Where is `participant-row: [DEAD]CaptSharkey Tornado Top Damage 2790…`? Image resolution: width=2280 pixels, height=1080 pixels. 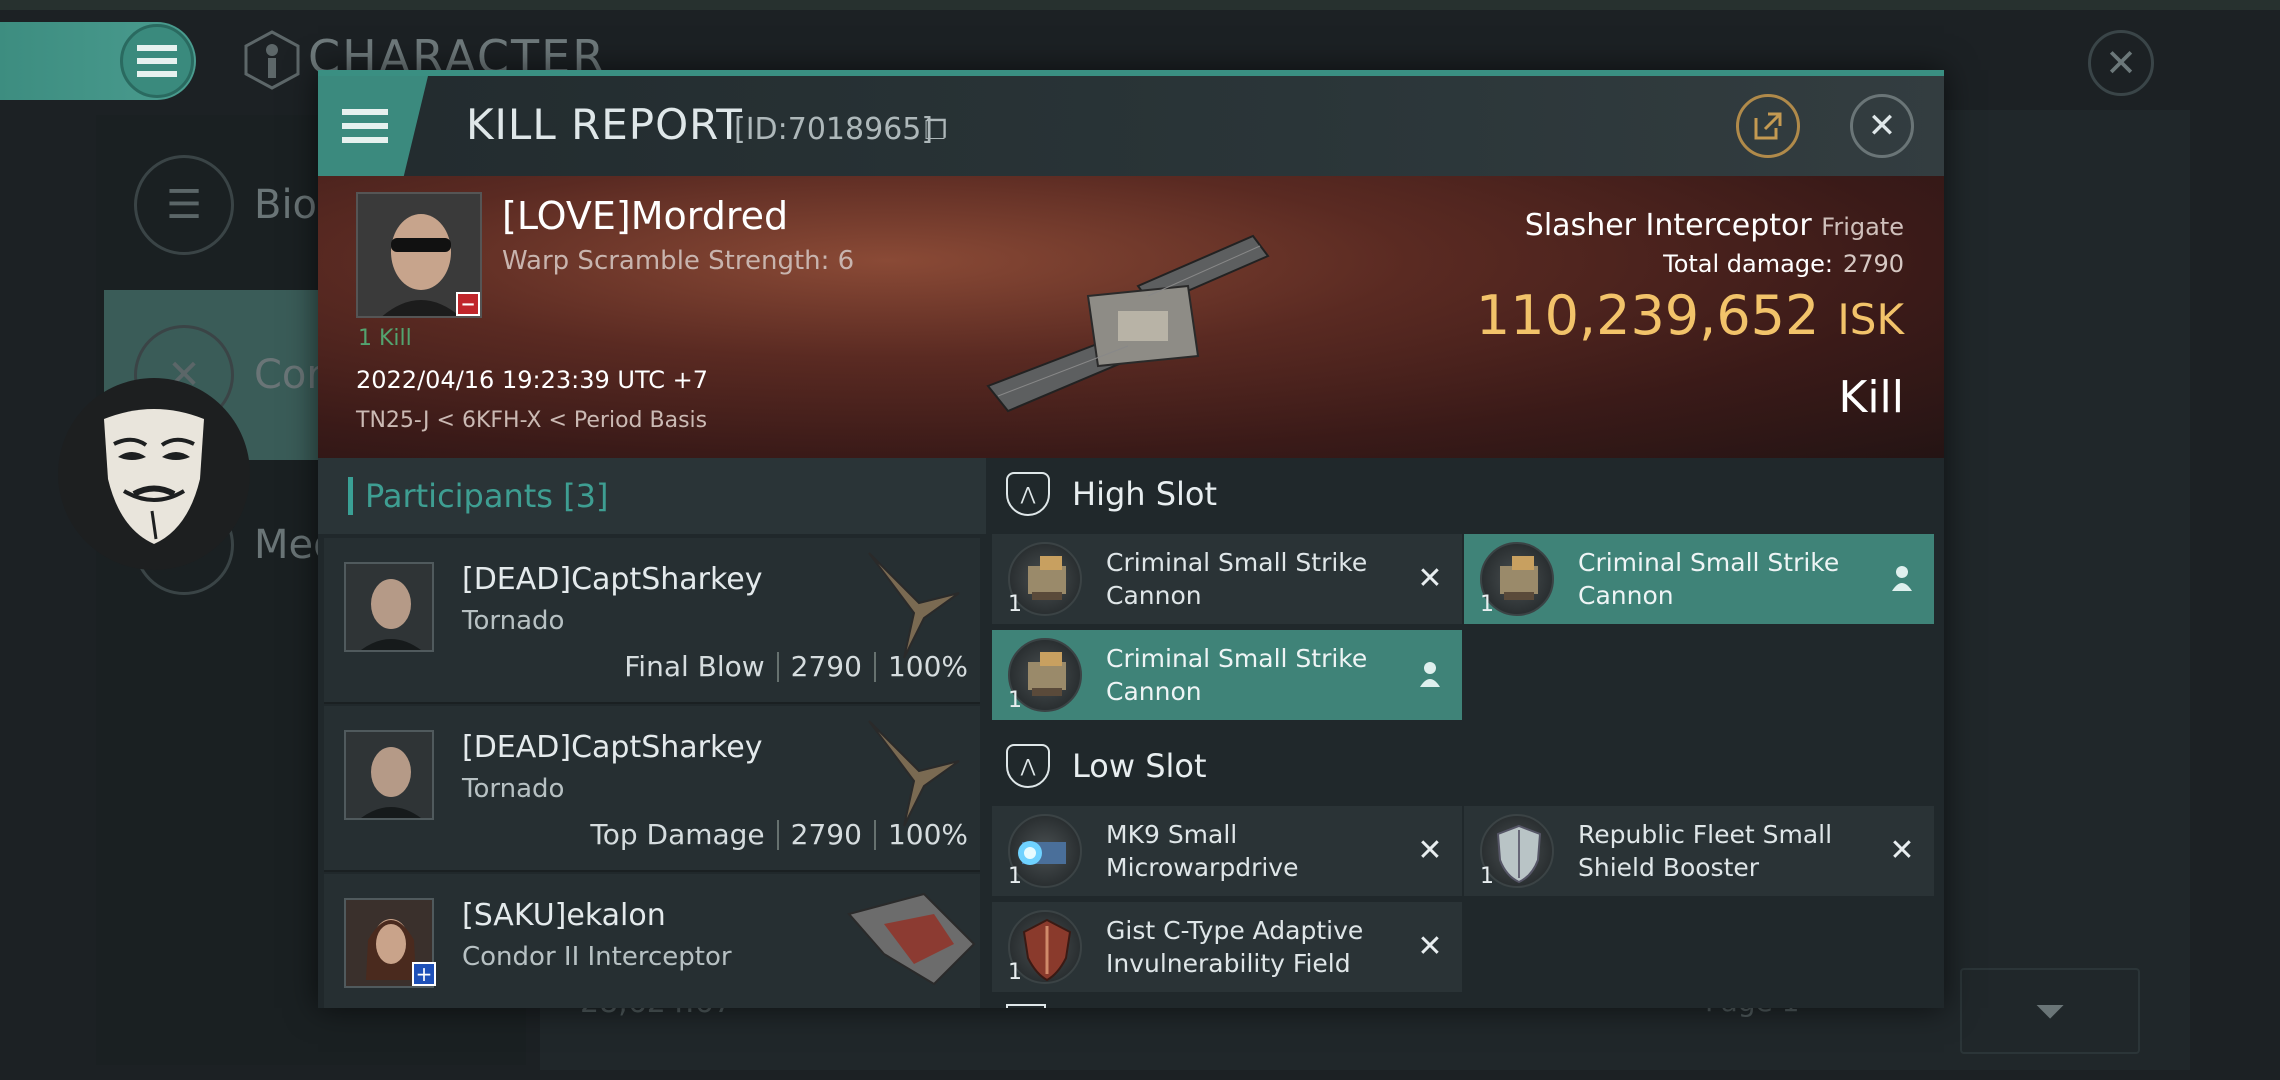
participant-row: [DEAD]CaptSharkey Tornado Top Damage 2790… is located at coordinates (652, 789).